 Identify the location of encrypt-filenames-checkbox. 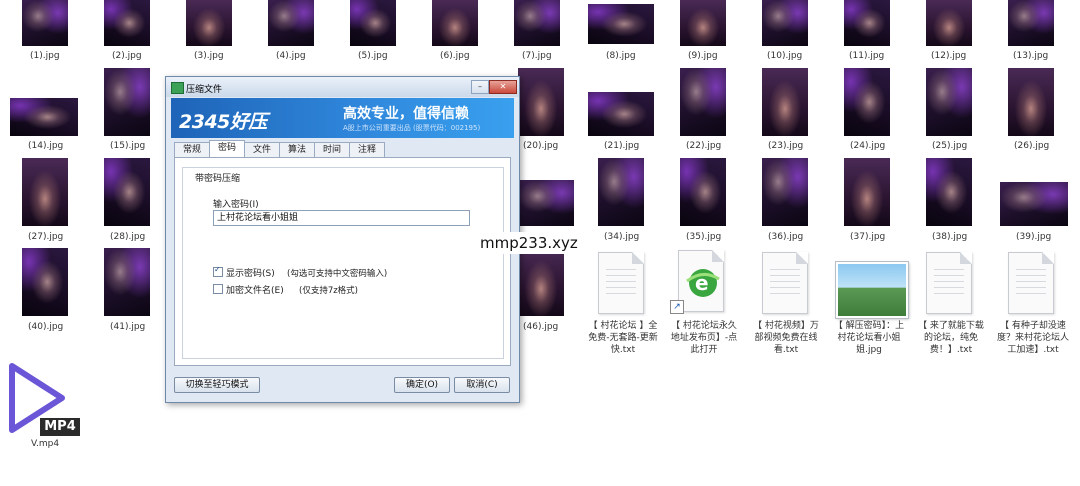
(218, 289).